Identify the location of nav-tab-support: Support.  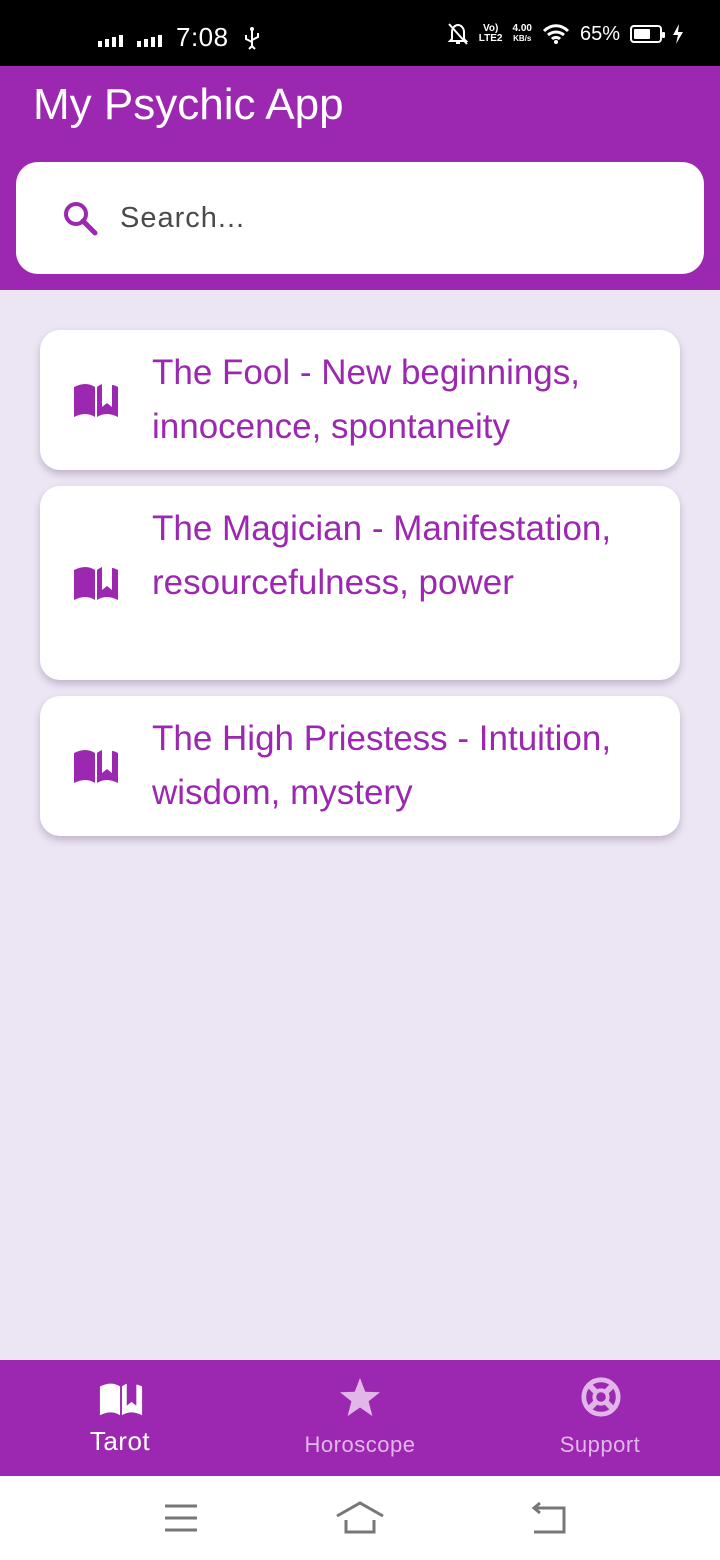
(600, 1418).